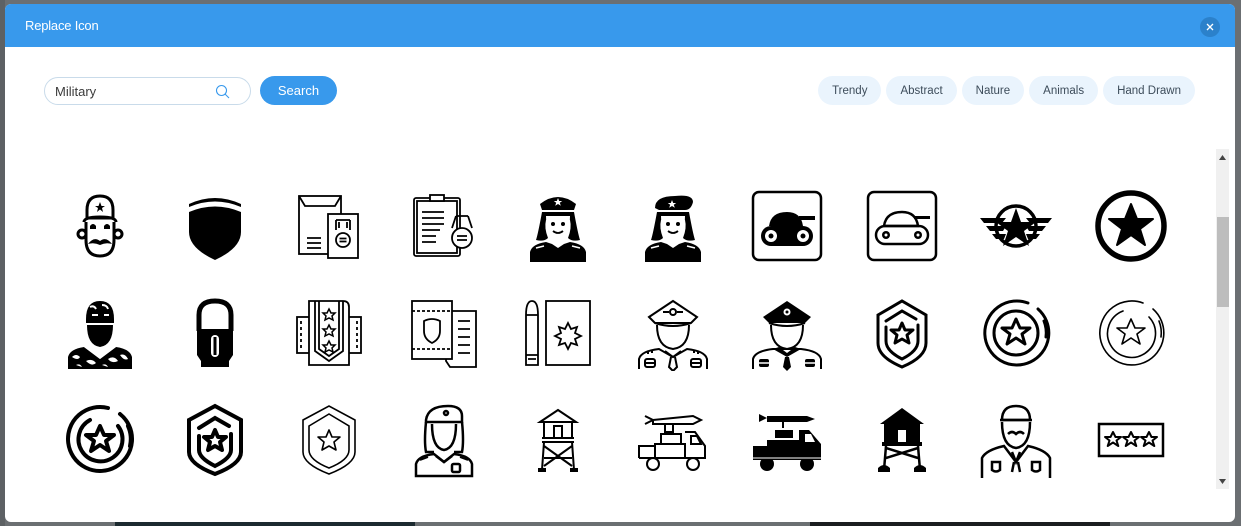 This screenshot has height=526, width=1241. Describe the element at coordinates (787, 442) in the screenshot. I see `missile-truck-solid-icon` at that location.